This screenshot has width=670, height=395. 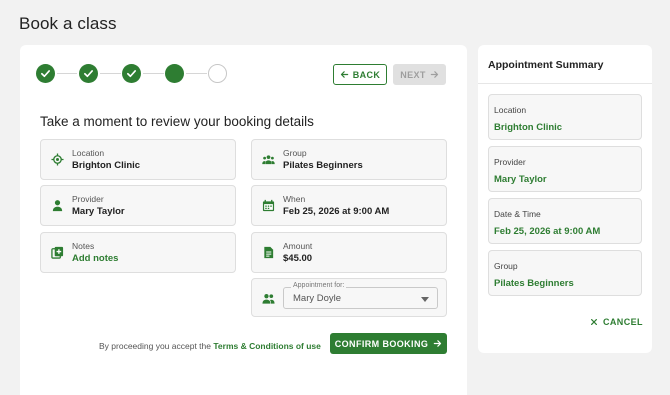 I want to click on appointment-for-value: Mary Doyle, so click(x=317, y=298).